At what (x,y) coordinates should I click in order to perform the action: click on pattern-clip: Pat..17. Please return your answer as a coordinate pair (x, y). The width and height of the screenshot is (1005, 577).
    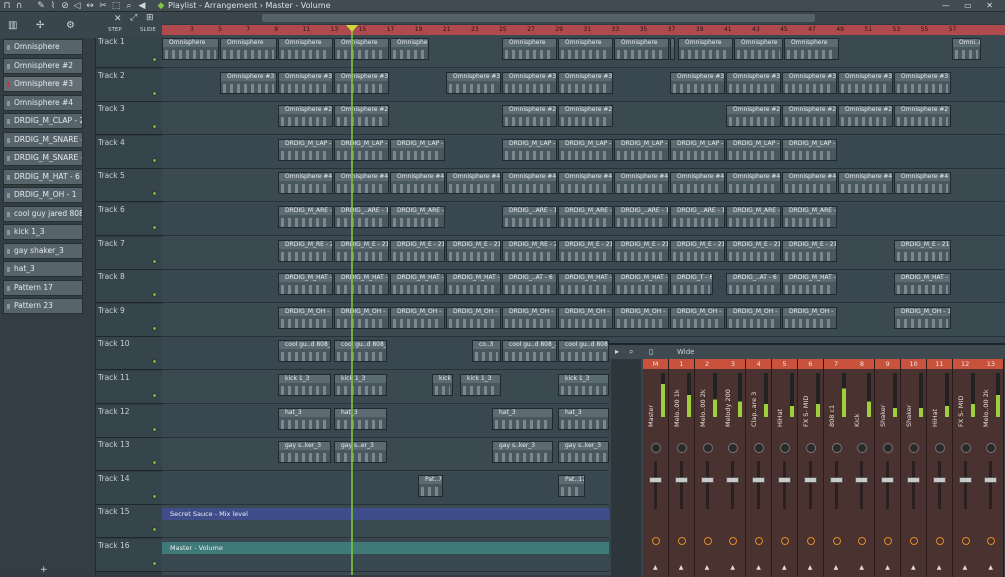
    Looking at the image, I should click on (571, 485).